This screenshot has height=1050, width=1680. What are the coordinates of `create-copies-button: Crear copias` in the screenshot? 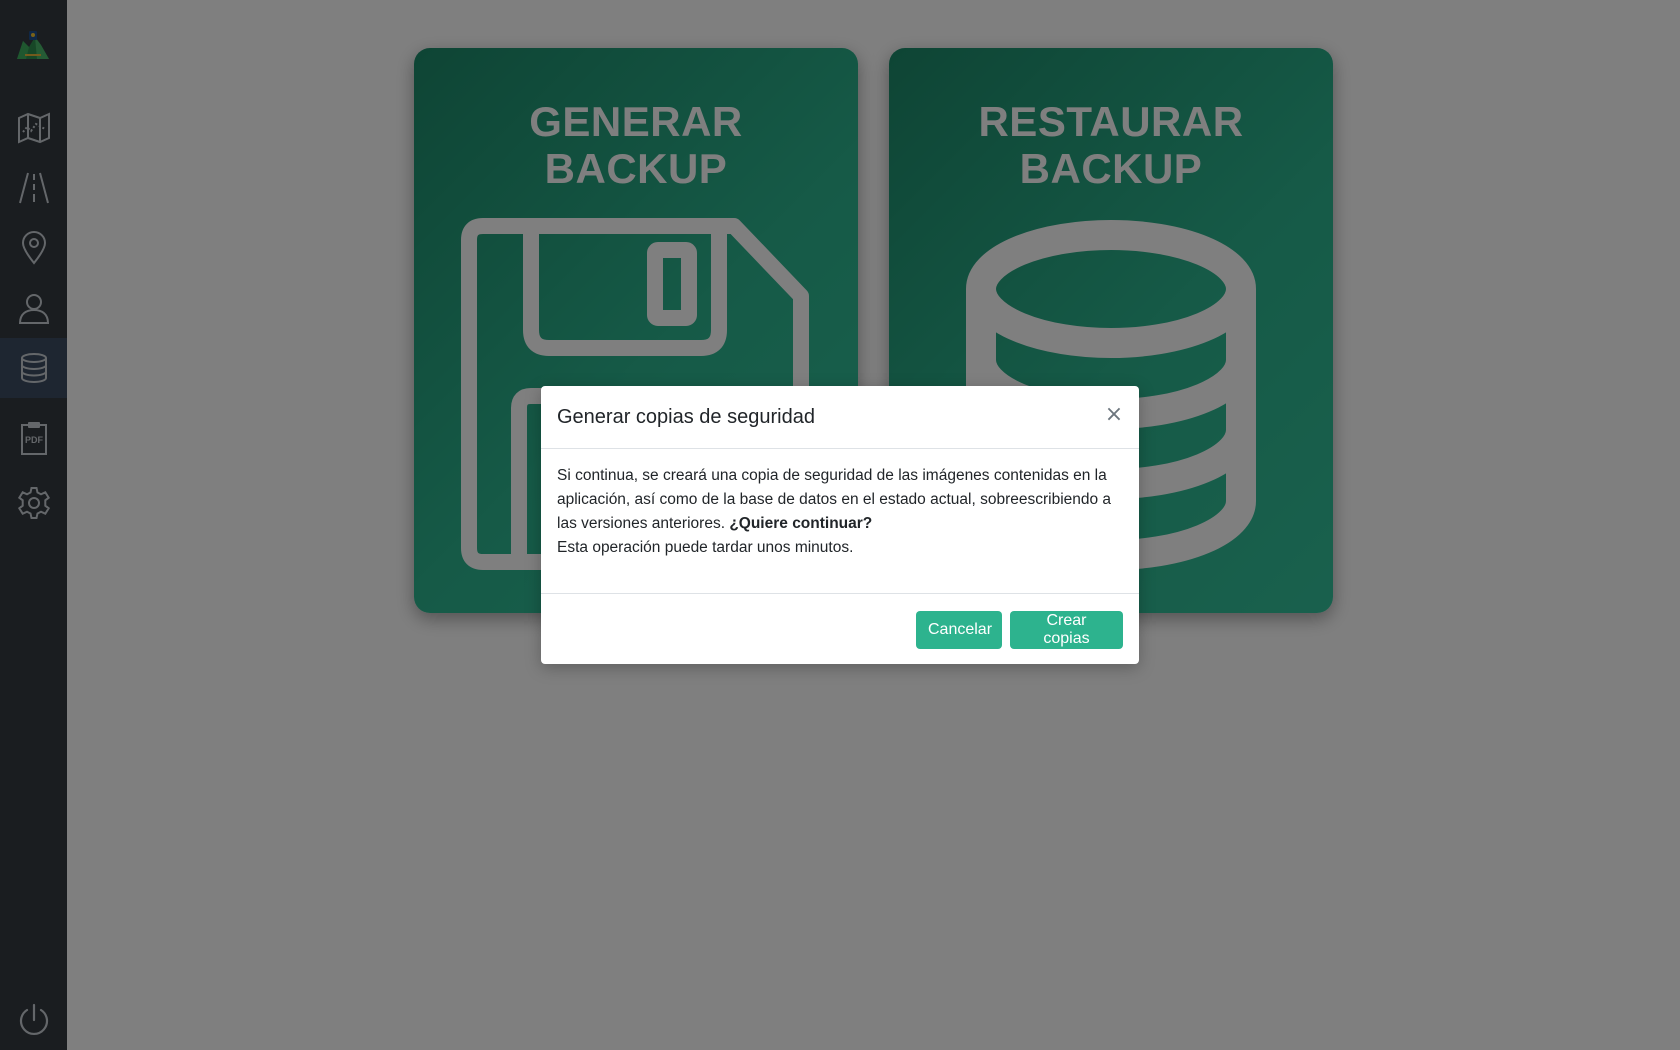 It's located at (1066, 630).